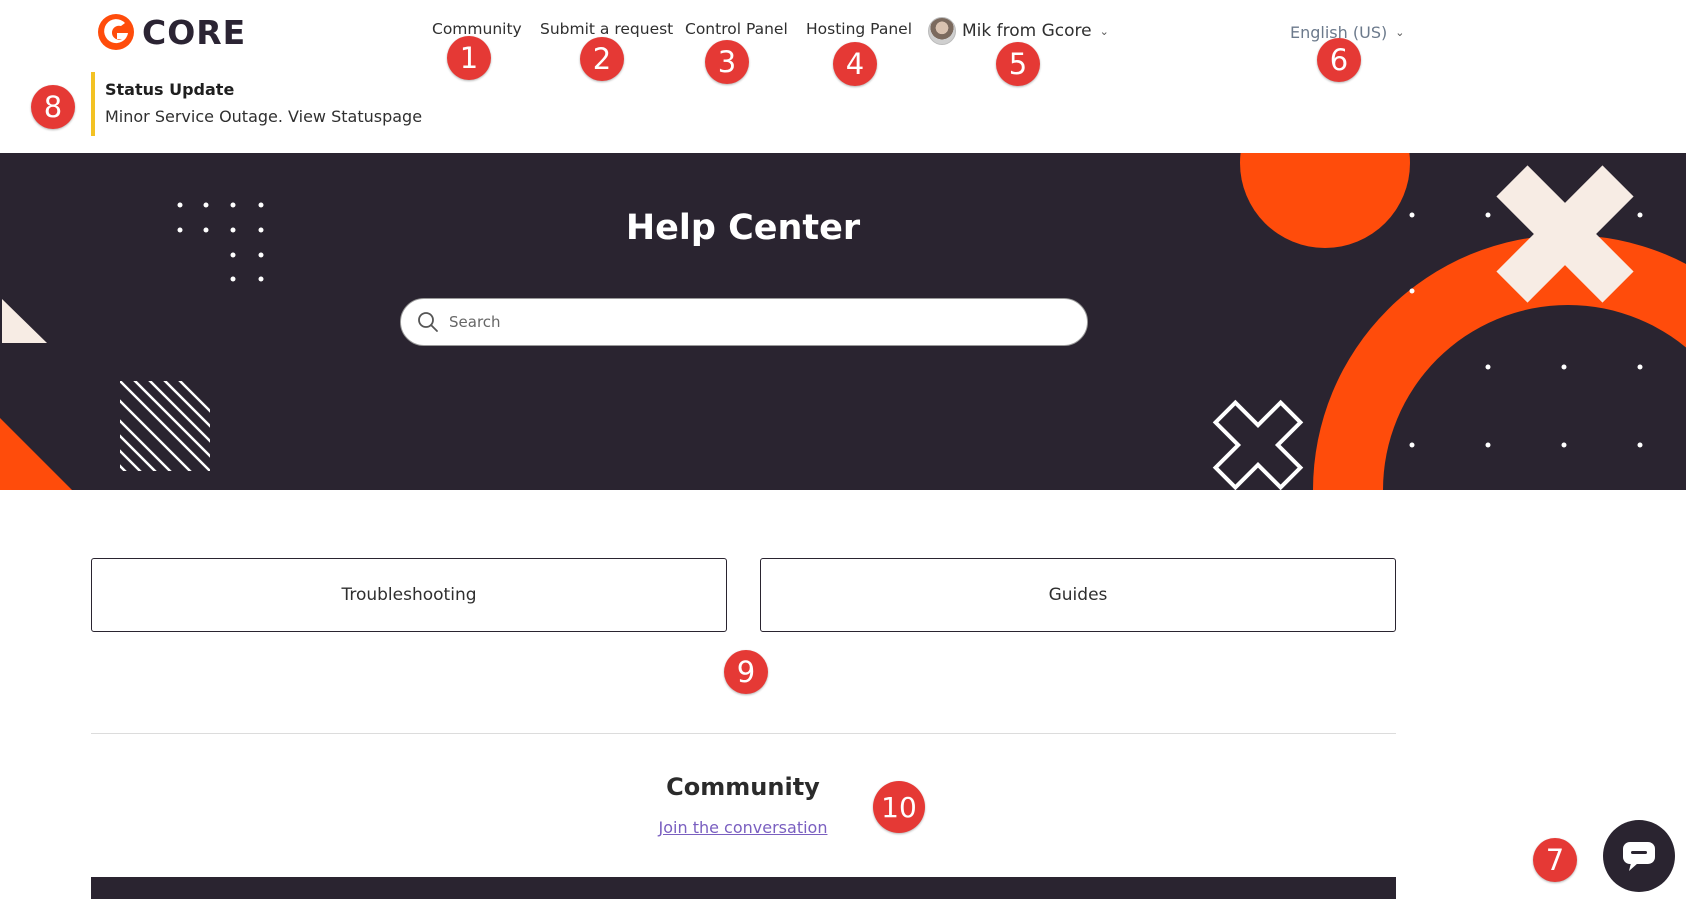 The width and height of the screenshot is (1686, 899). Describe the element at coordinates (170, 89) in the screenshot. I see `status-title: Status Update` at that location.